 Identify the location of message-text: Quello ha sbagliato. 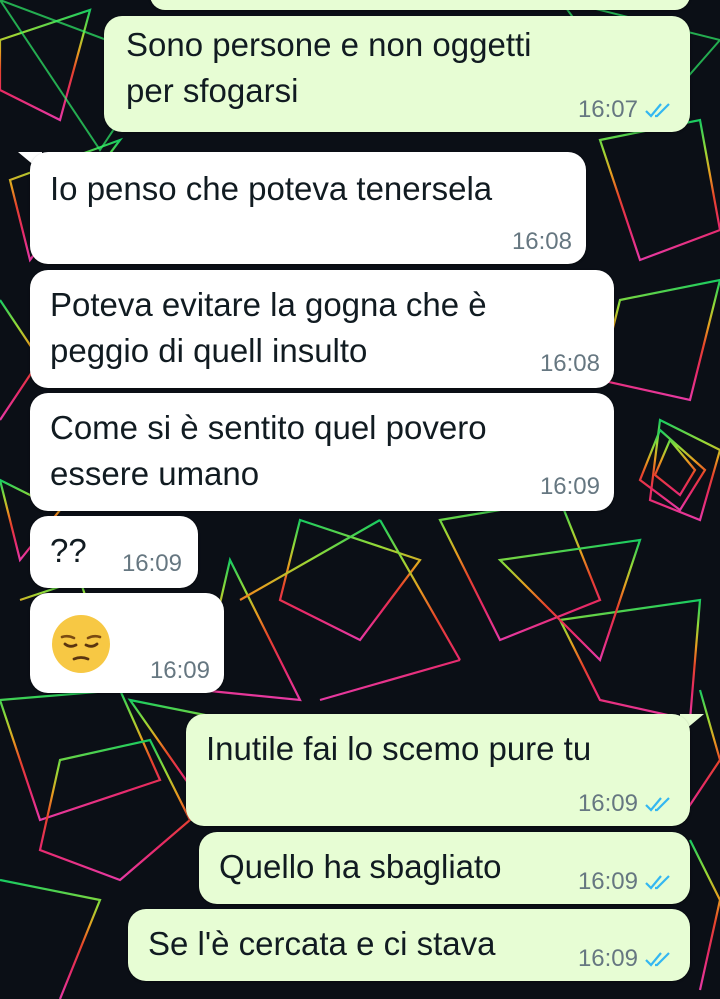
(360, 866).